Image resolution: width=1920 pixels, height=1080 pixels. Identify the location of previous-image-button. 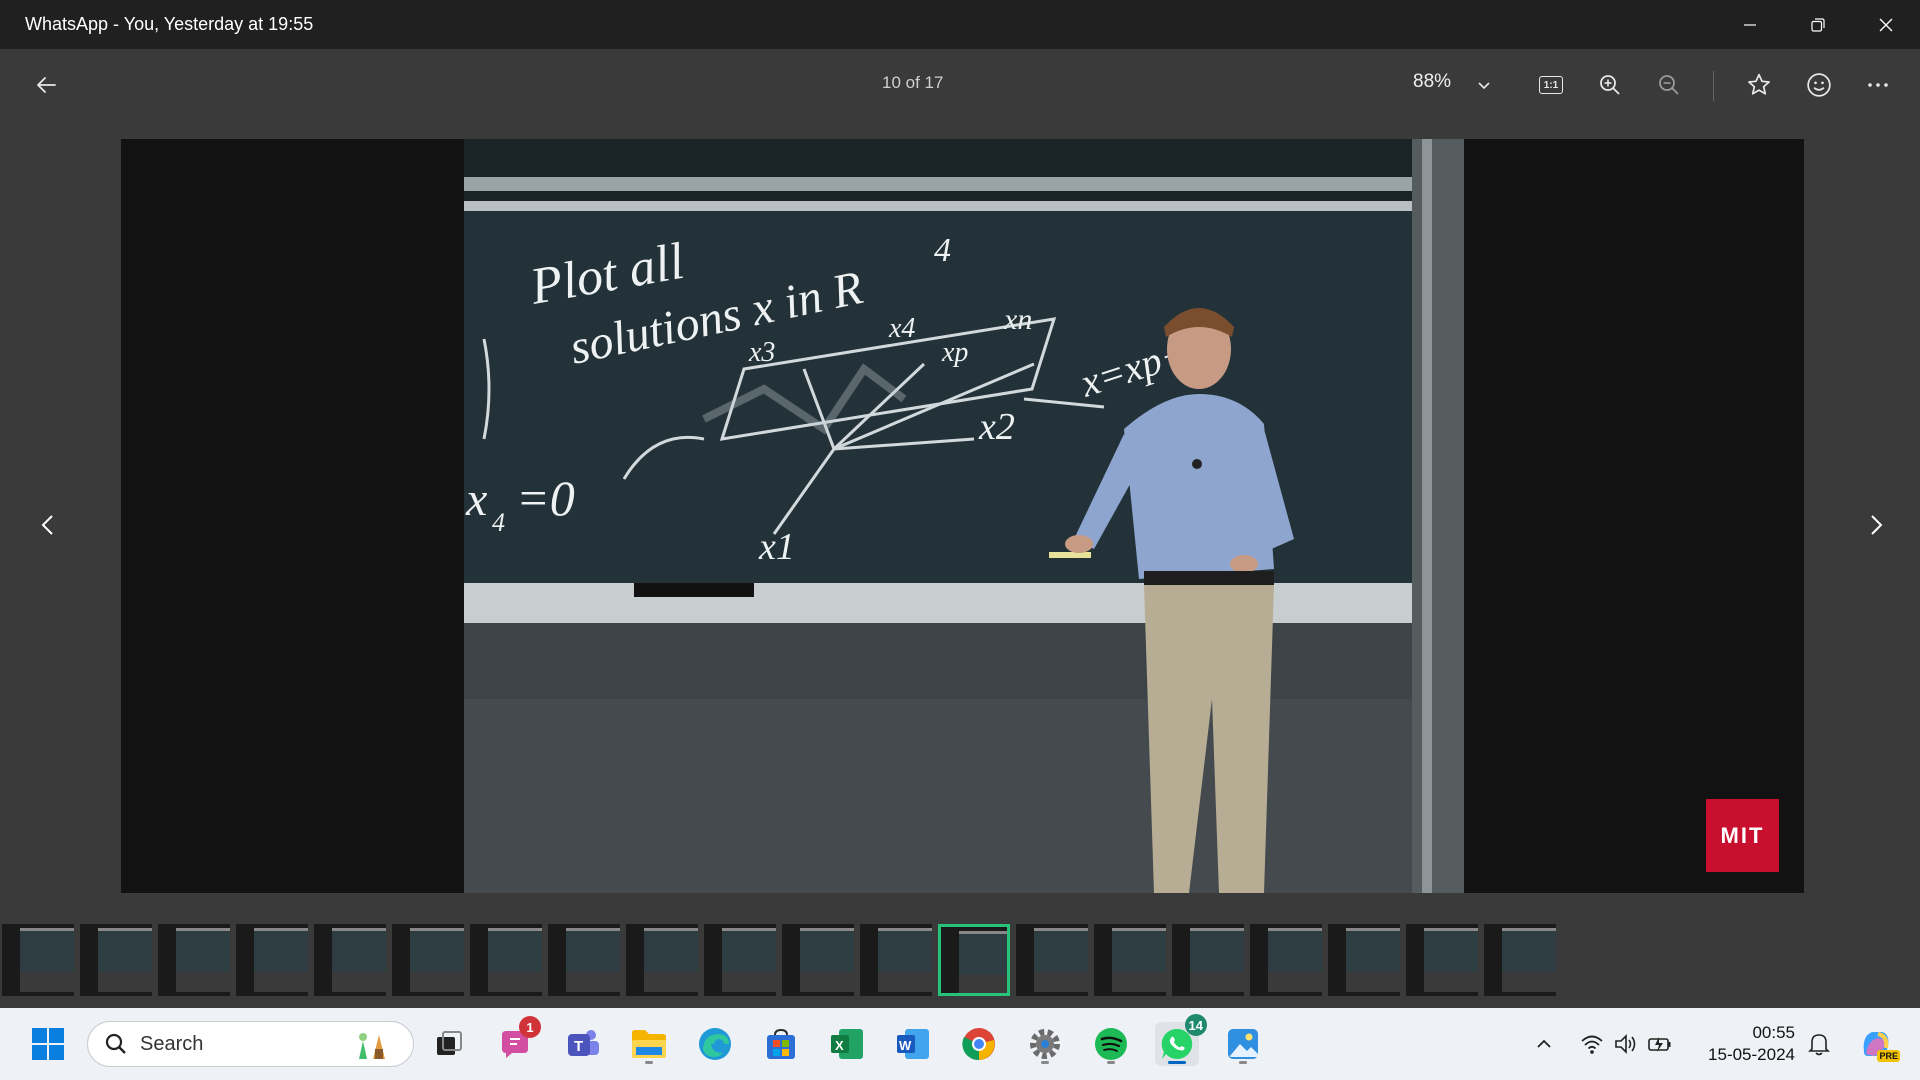
(48, 525).